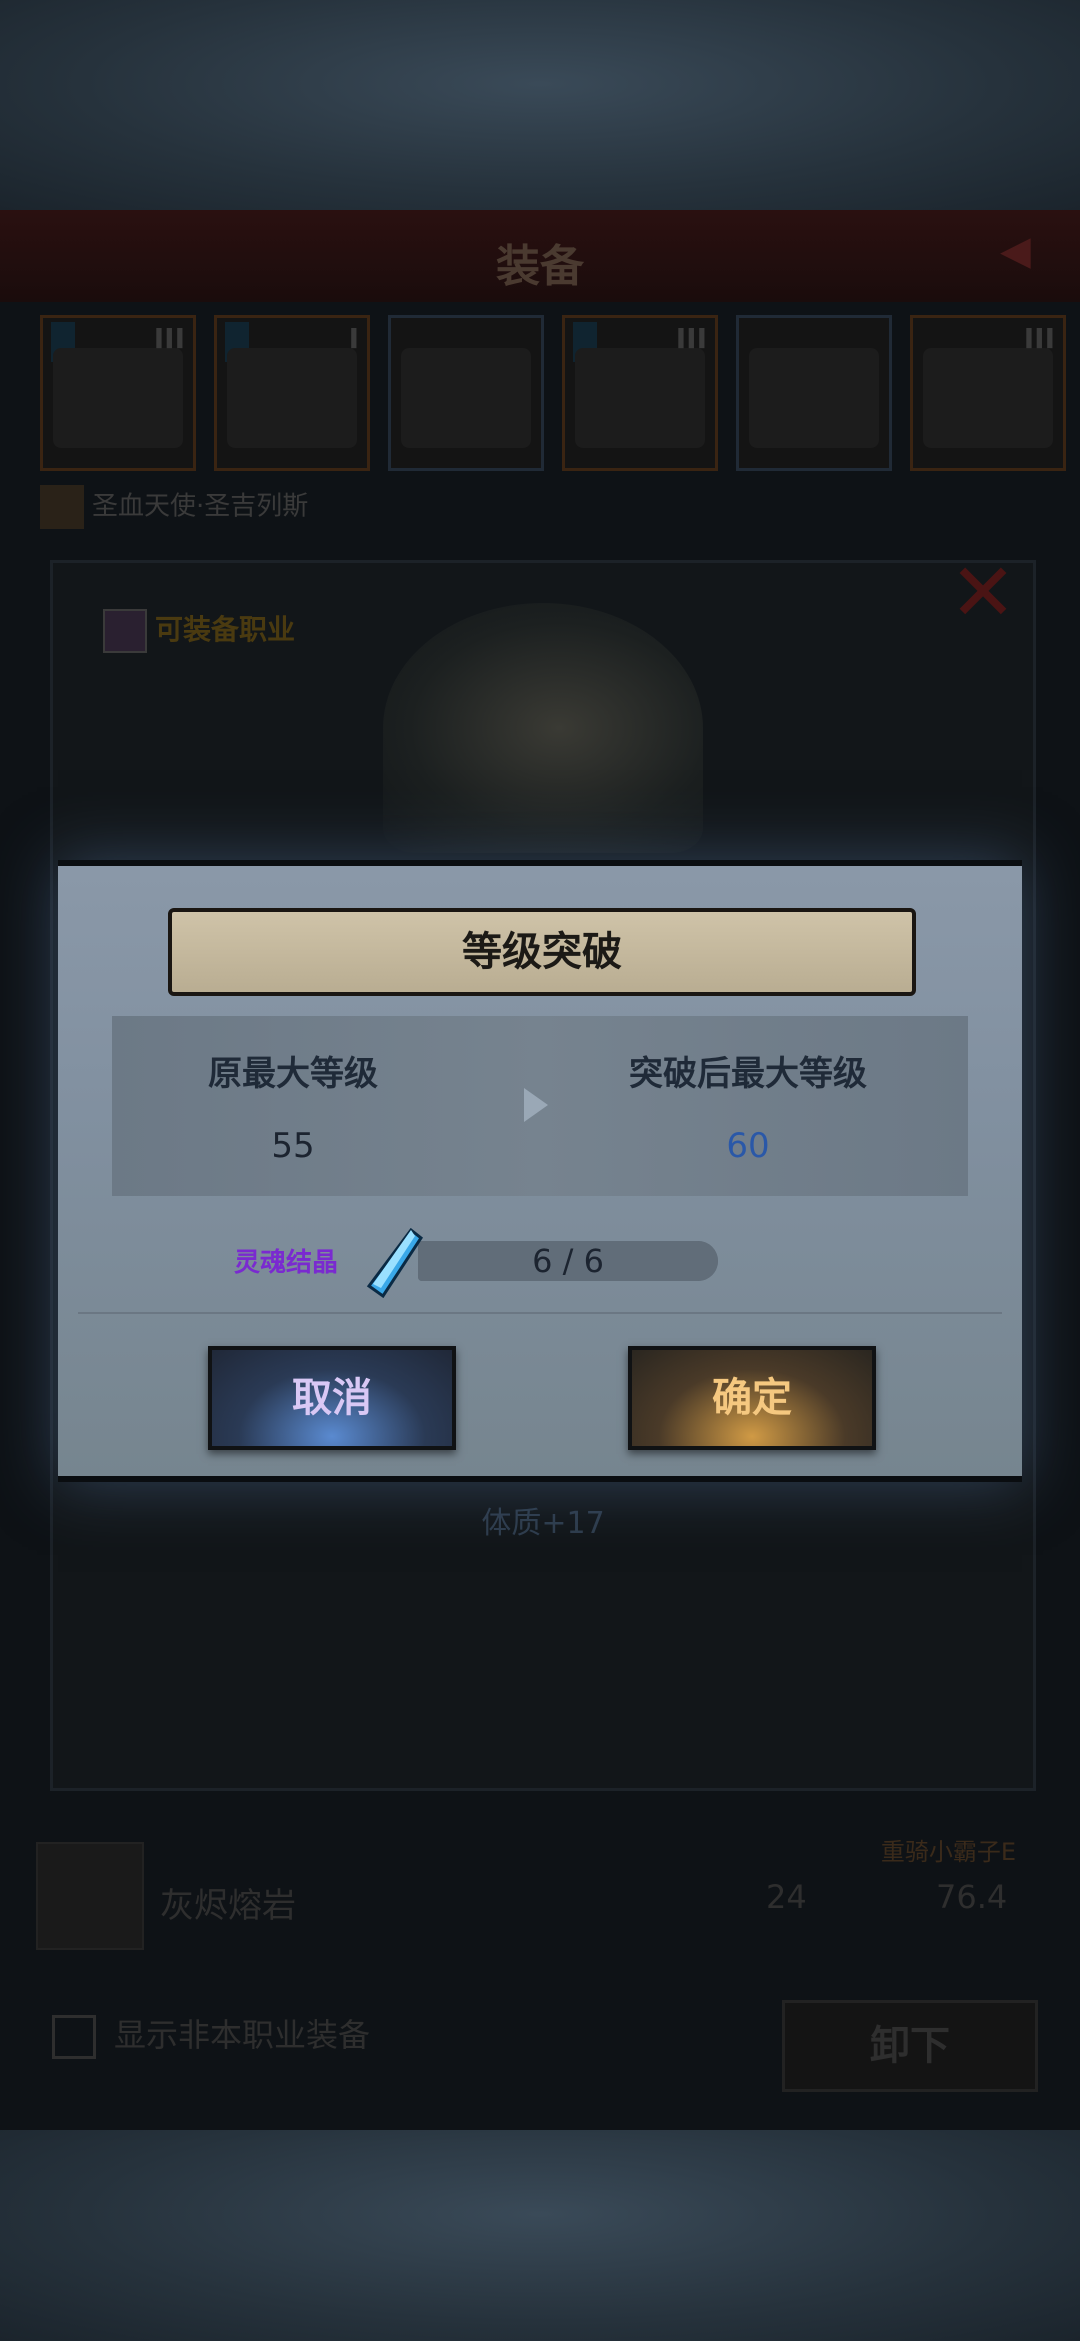  Describe the element at coordinates (748, 1074) in the screenshot. I see `new-max-level-label: 突破后最大等级` at that location.